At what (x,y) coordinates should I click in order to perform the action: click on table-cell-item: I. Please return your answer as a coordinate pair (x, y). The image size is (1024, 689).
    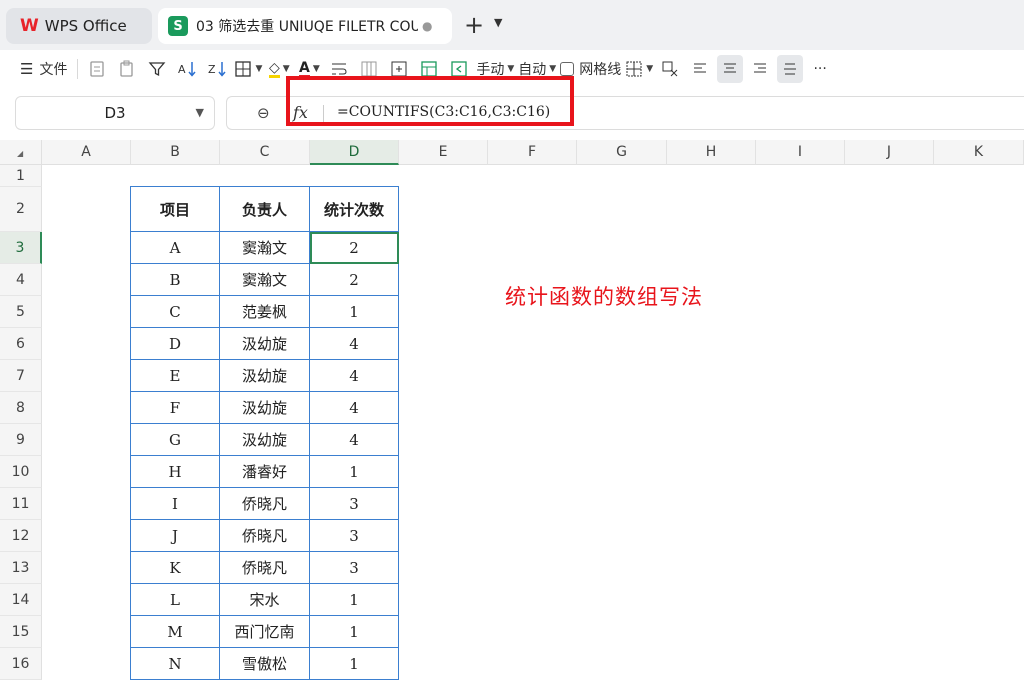
    Looking at the image, I should click on (175, 504).